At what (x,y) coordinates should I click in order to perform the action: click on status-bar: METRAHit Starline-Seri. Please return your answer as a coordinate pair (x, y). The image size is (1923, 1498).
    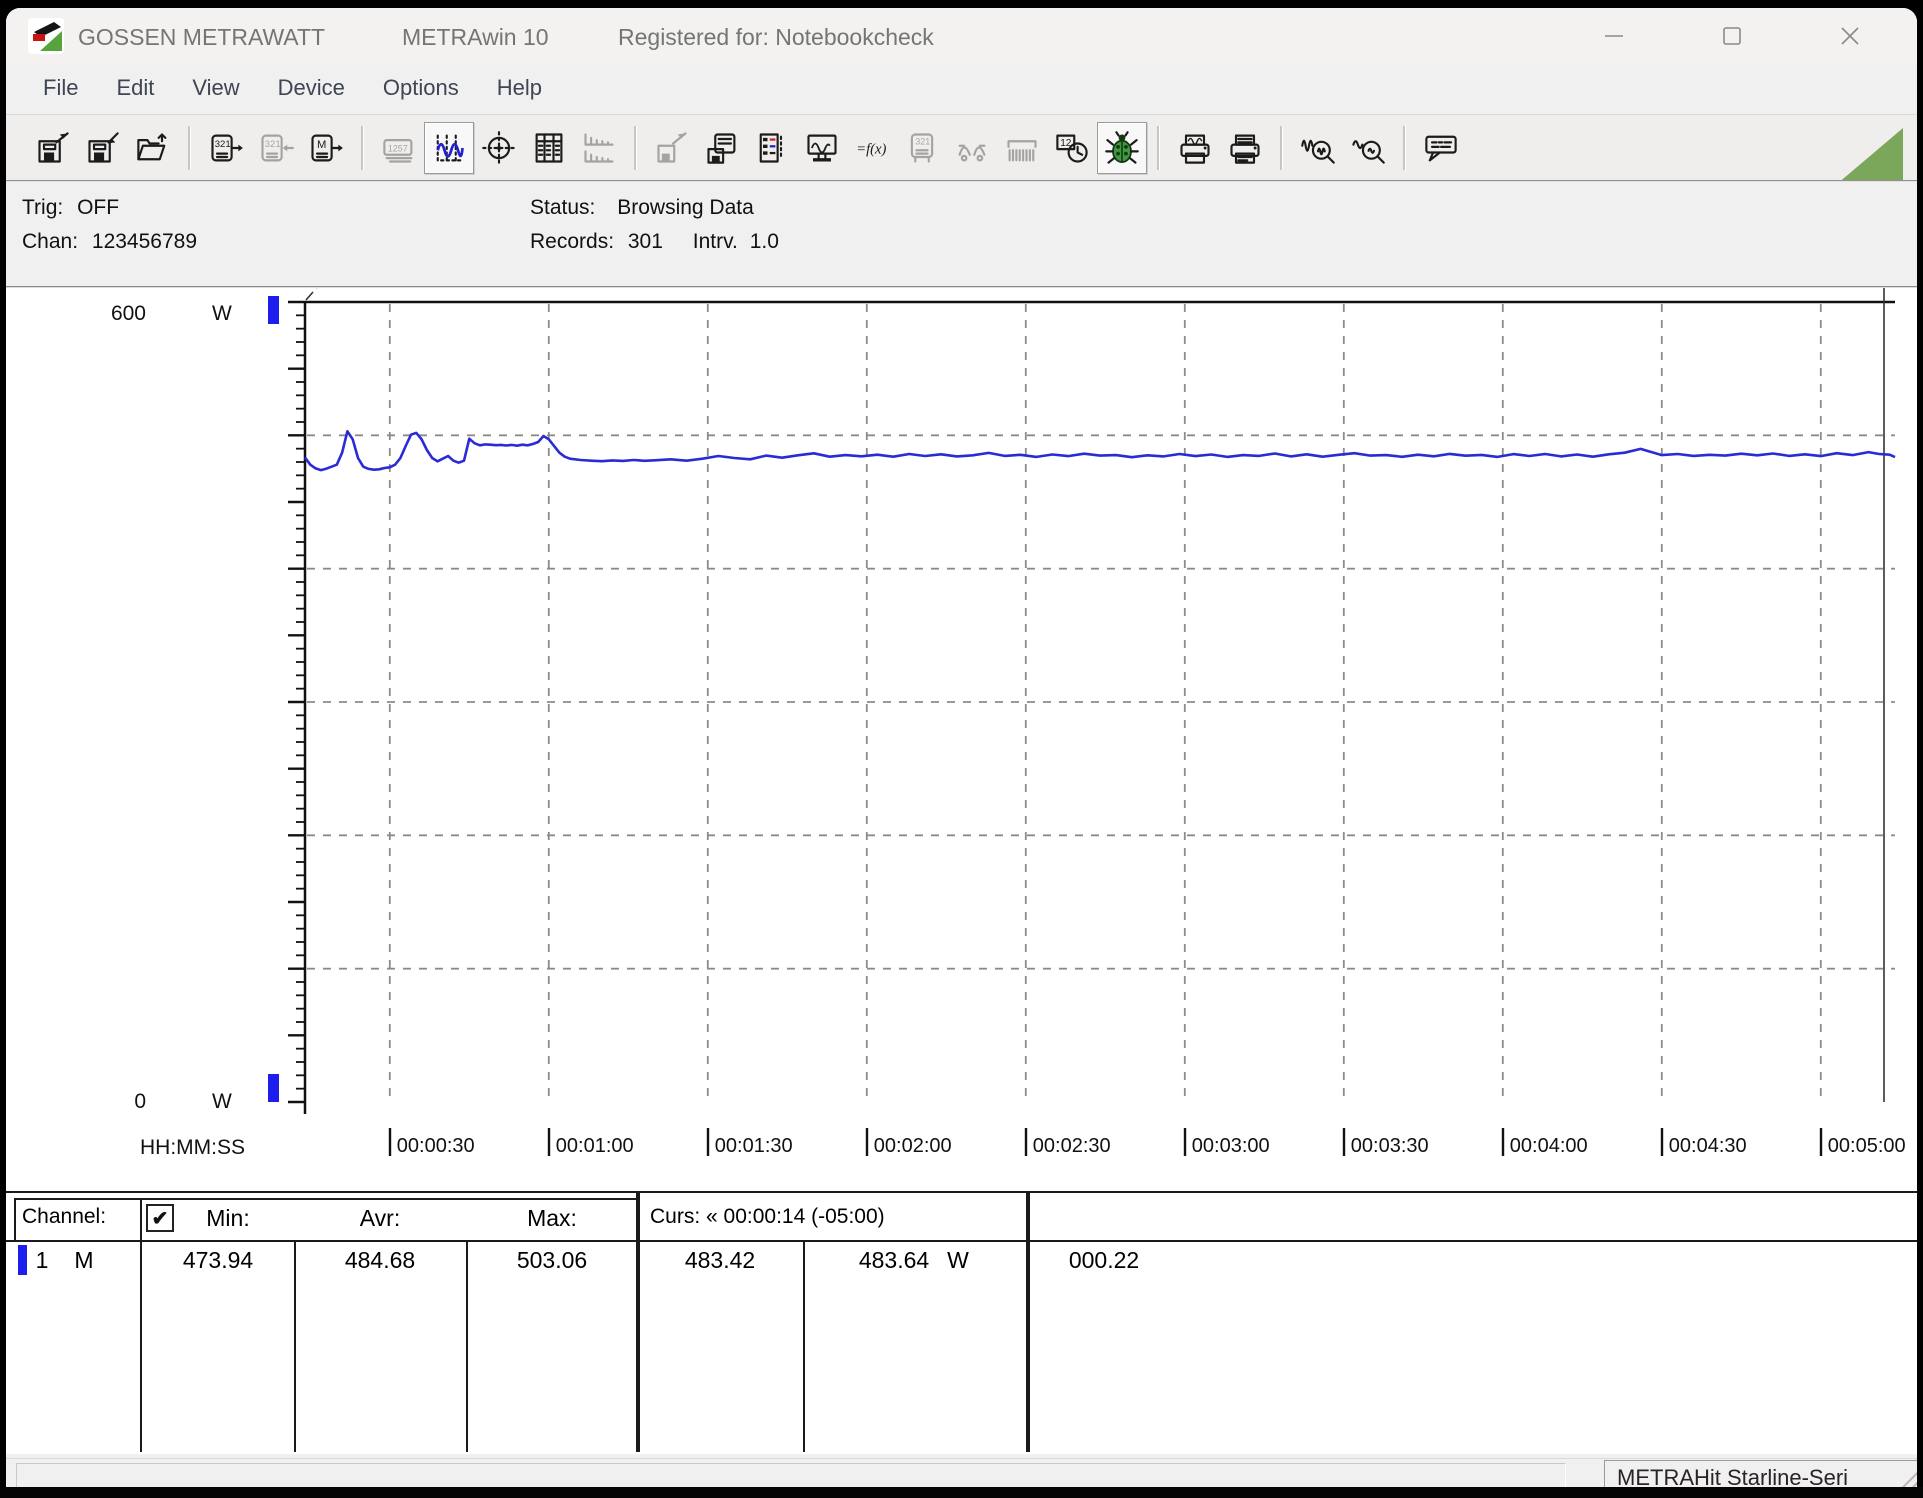
    Looking at the image, I should click on (961, 1472).